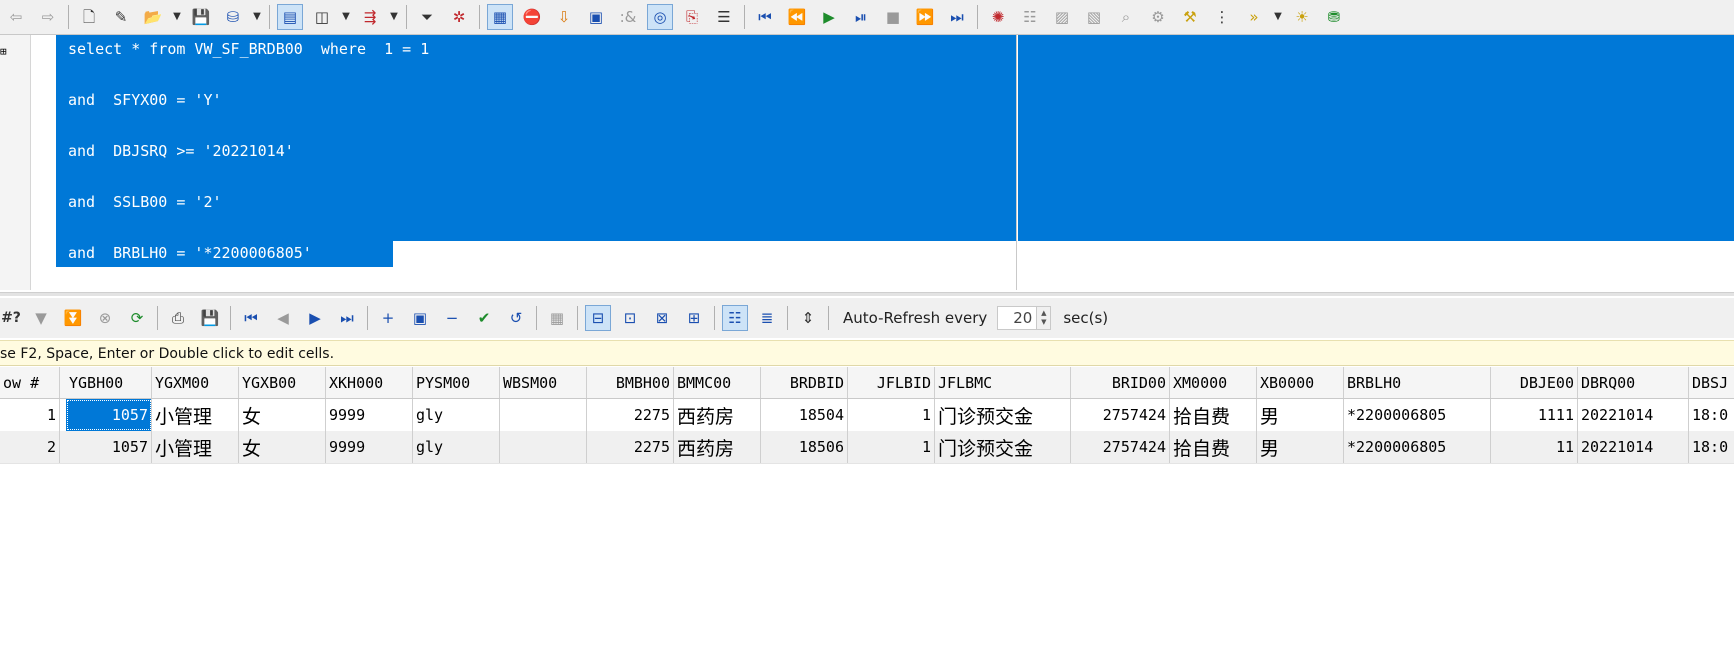 The width and height of the screenshot is (1734, 648). Describe the element at coordinates (660, 17) in the screenshot. I see `explain-icon: ◎` at that location.